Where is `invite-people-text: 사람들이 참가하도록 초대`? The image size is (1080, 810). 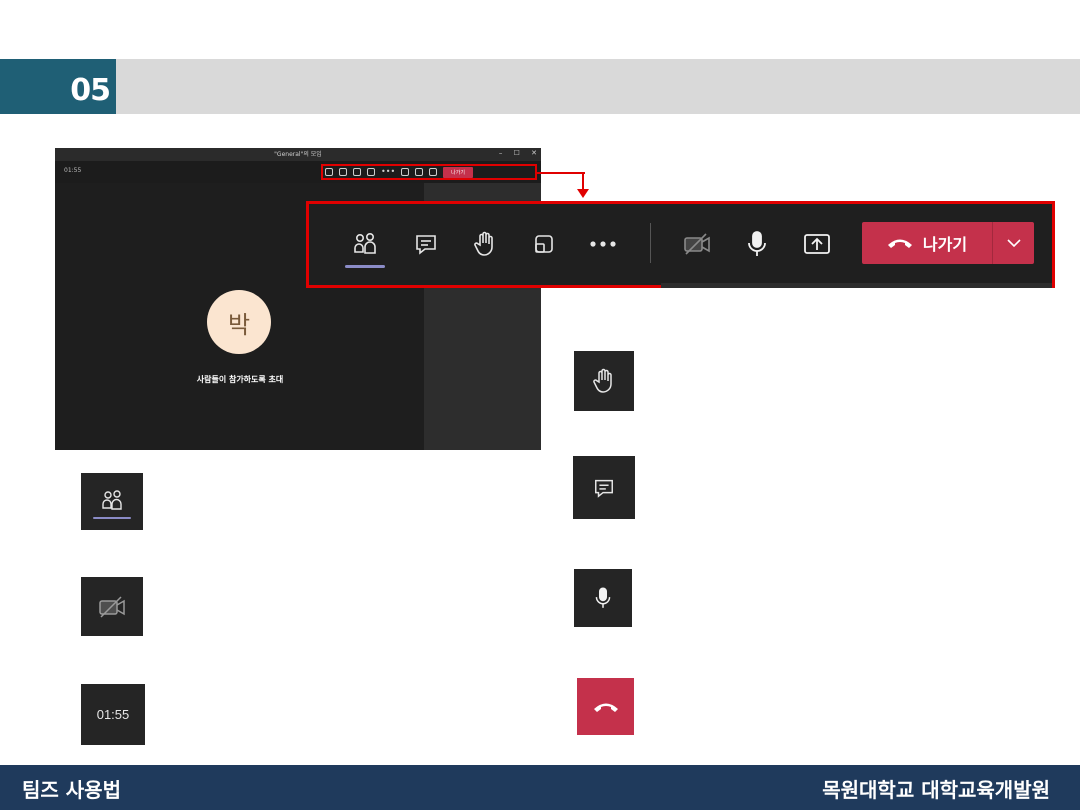 invite-people-text: 사람들이 참가하도록 초대 is located at coordinates (240, 379).